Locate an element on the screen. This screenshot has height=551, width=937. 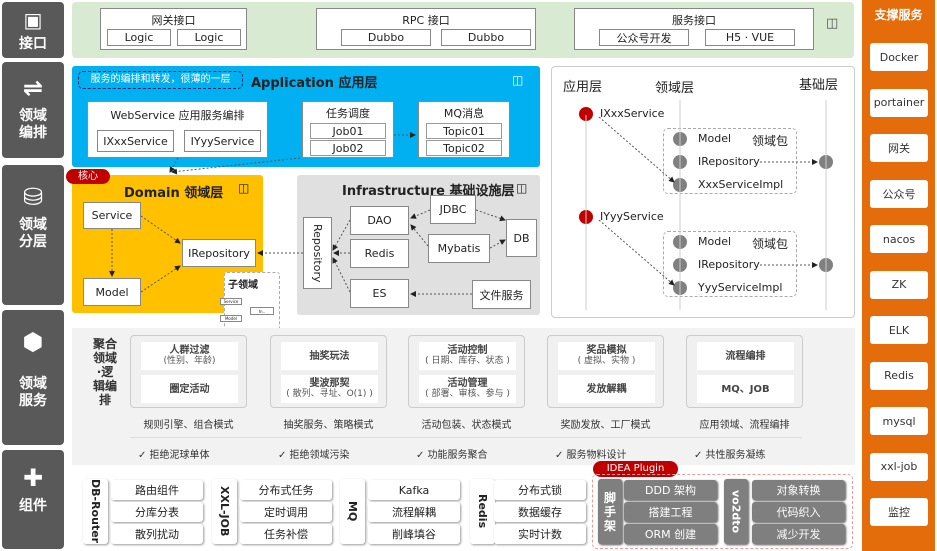
component-label: MQ is located at coordinates (352, 511).